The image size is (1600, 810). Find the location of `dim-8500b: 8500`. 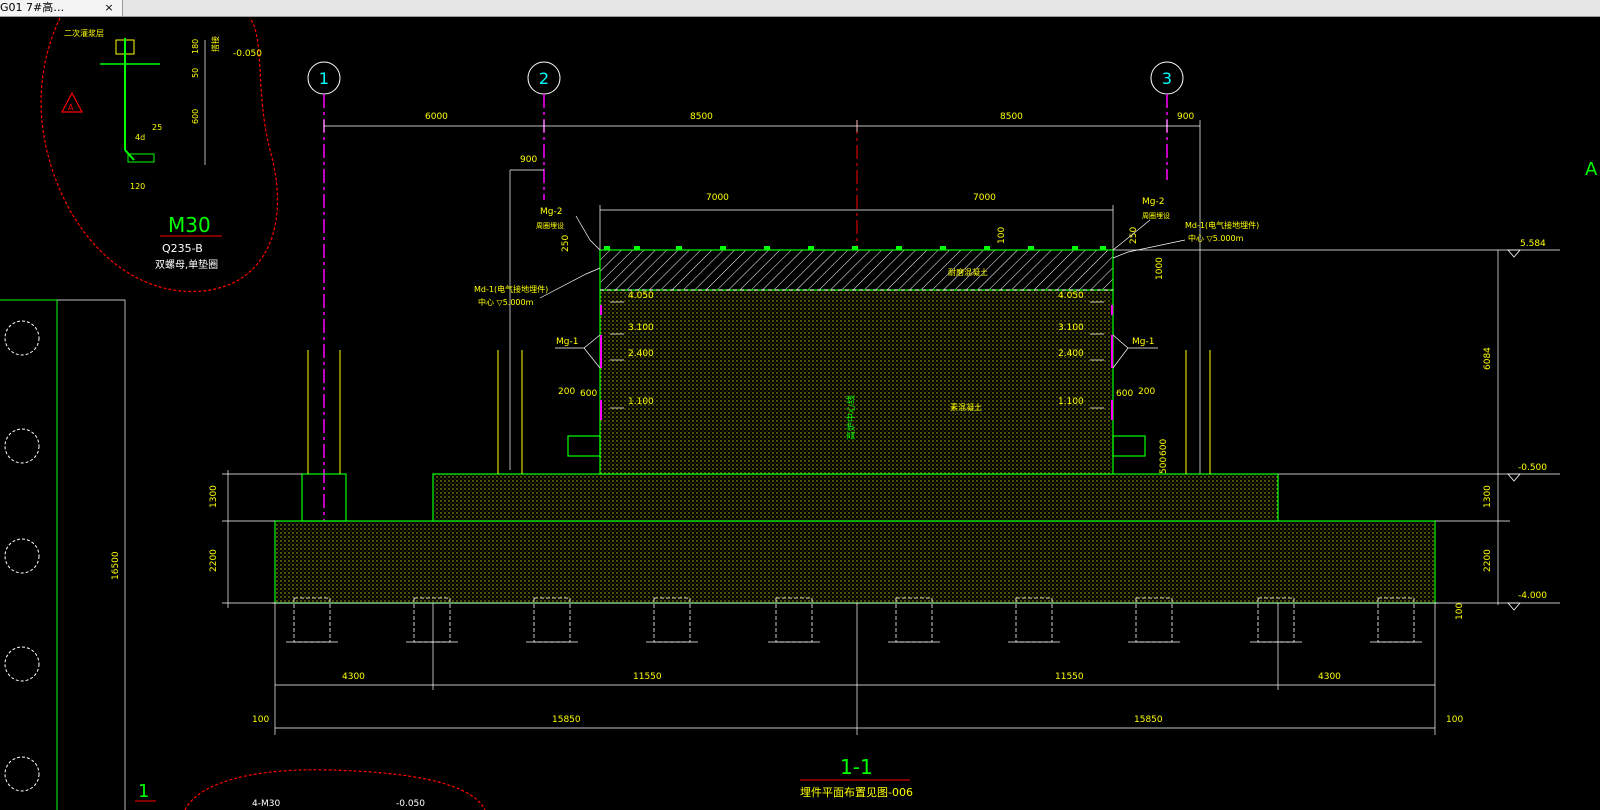

dim-8500b: 8500 is located at coordinates (1011, 117).